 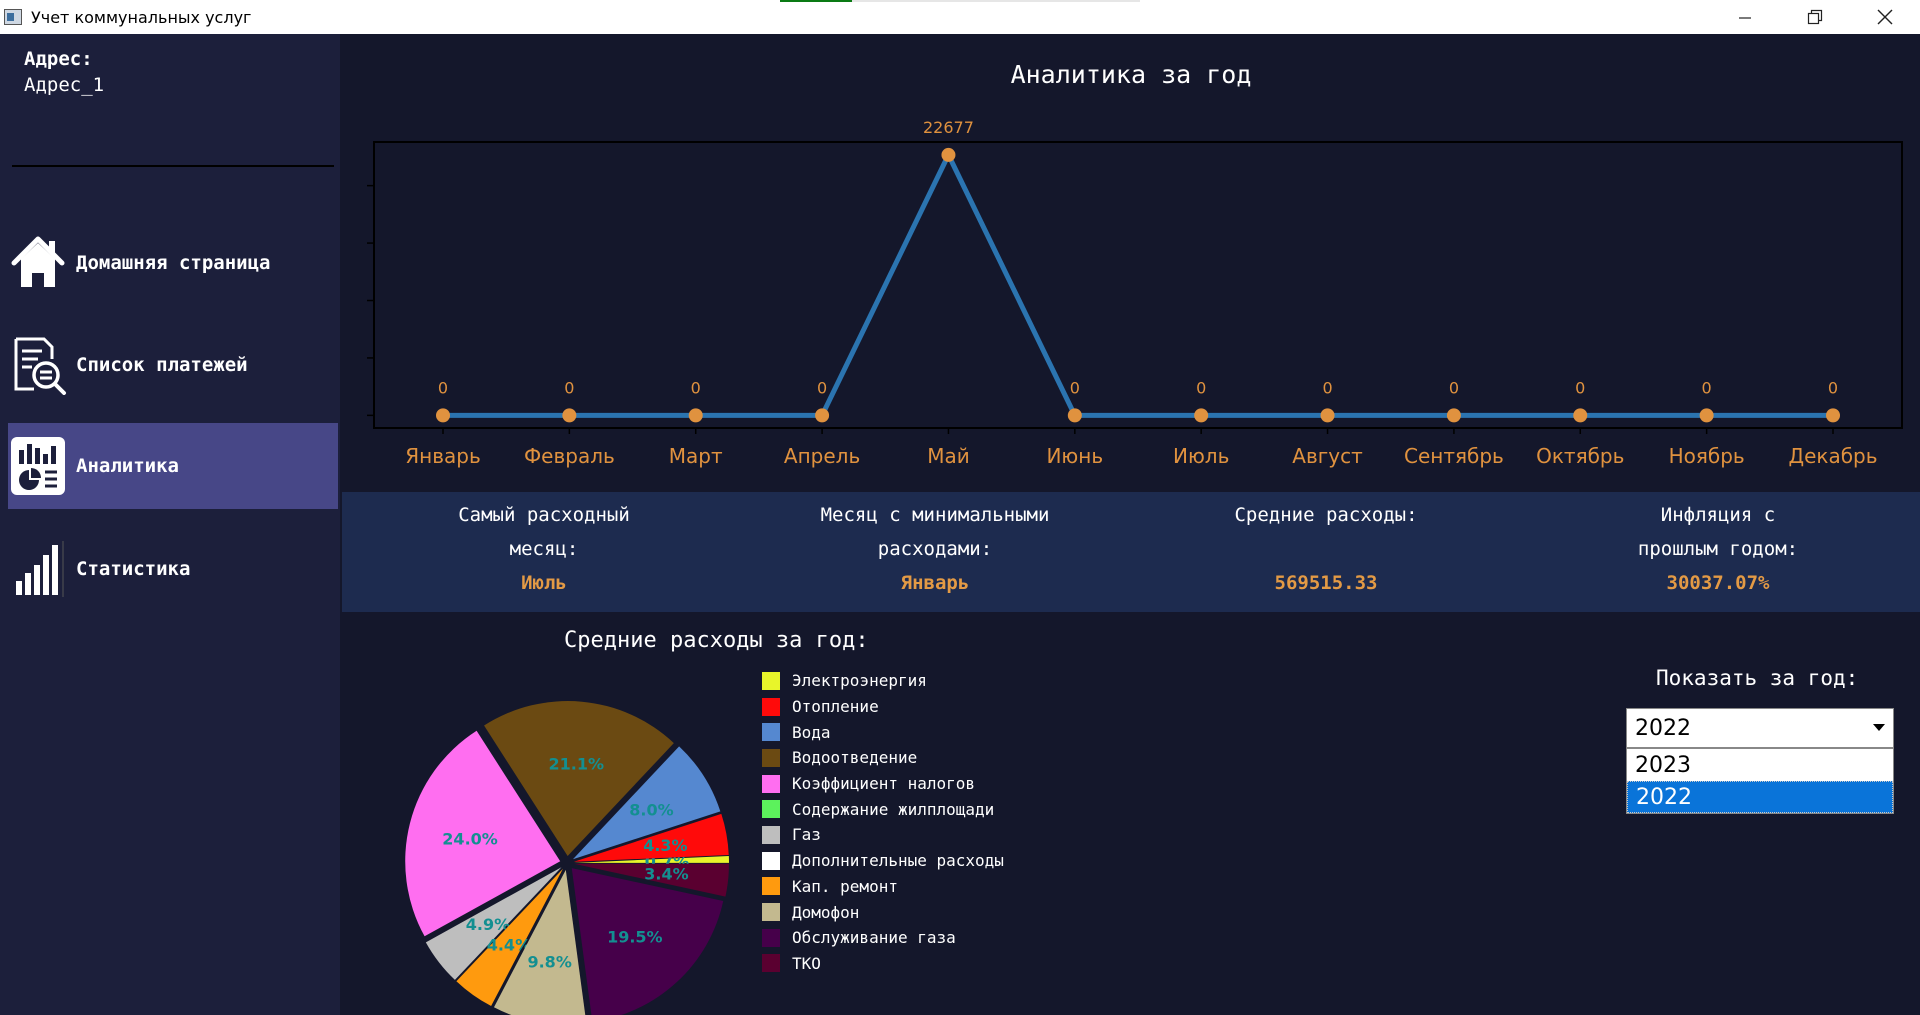 What do you see at coordinates (1201, 456) in the screenshot?
I see `x-tick-label: Июль` at bounding box center [1201, 456].